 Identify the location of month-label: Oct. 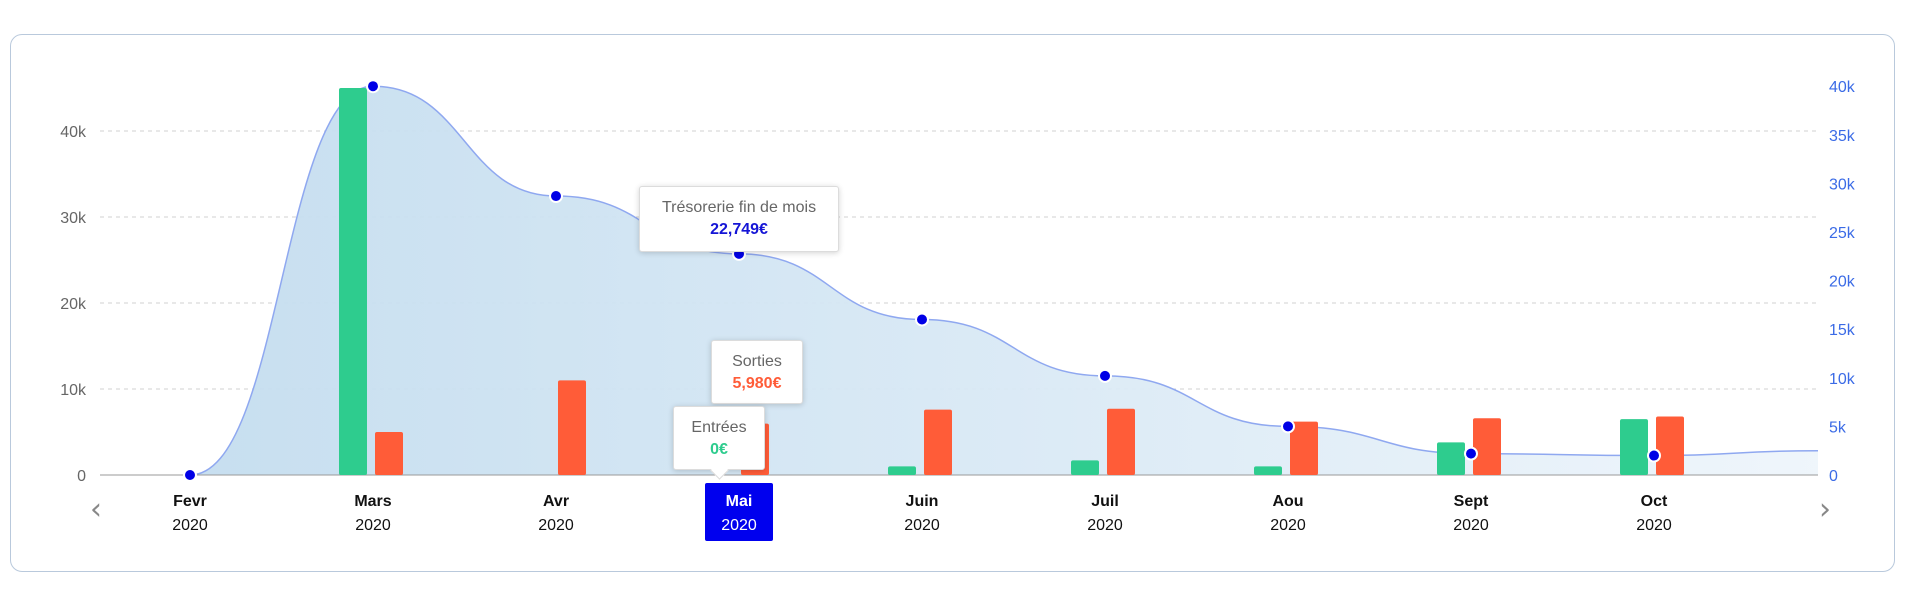
(1654, 501).